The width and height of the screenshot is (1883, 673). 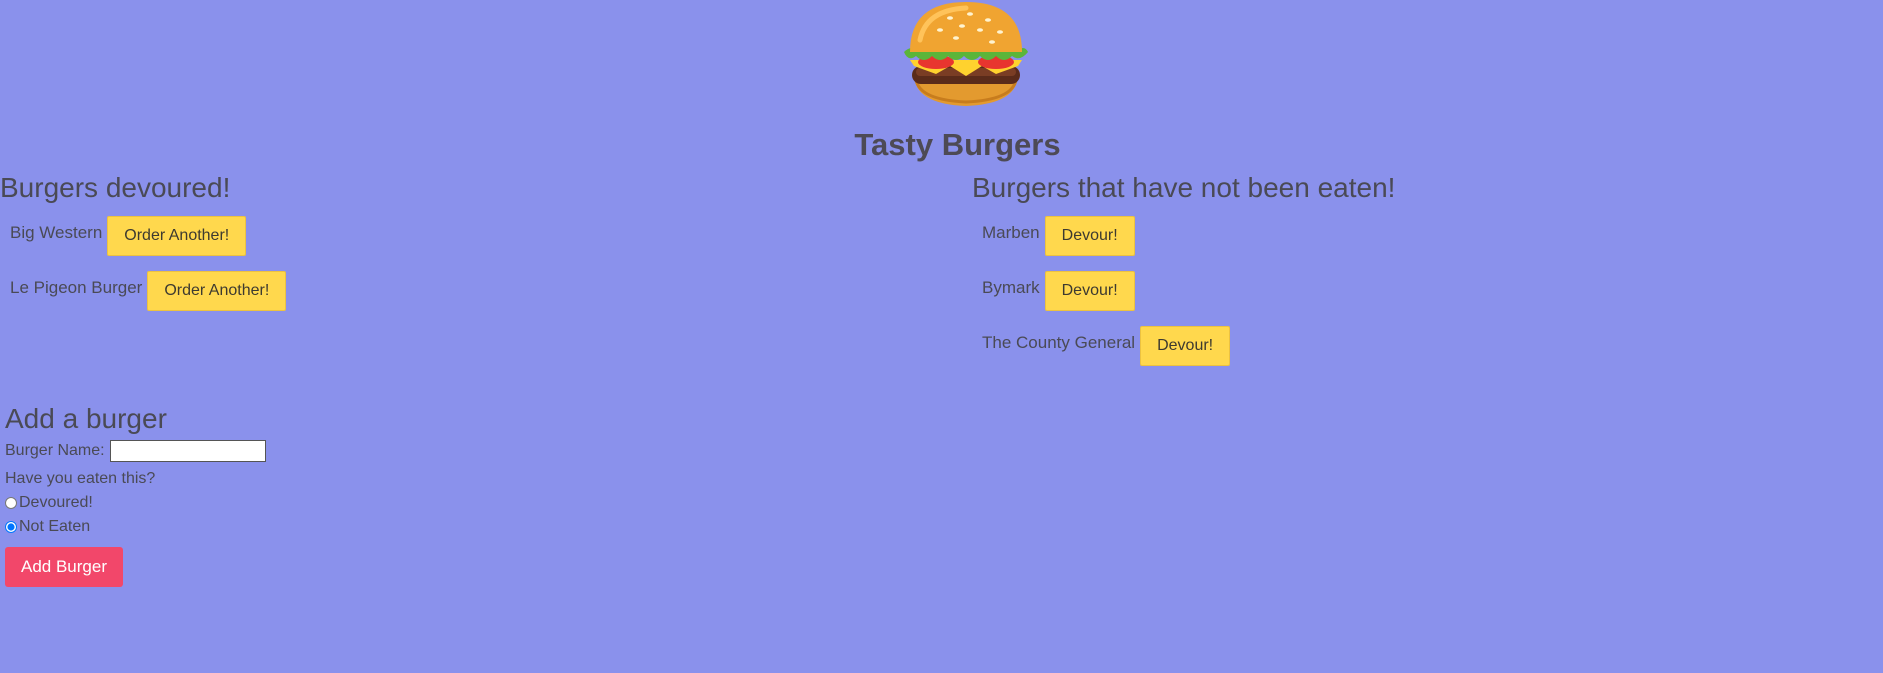 What do you see at coordinates (64, 567) in the screenshot?
I see `add-burger-button: Add Burger` at bounding box center [64, 567].